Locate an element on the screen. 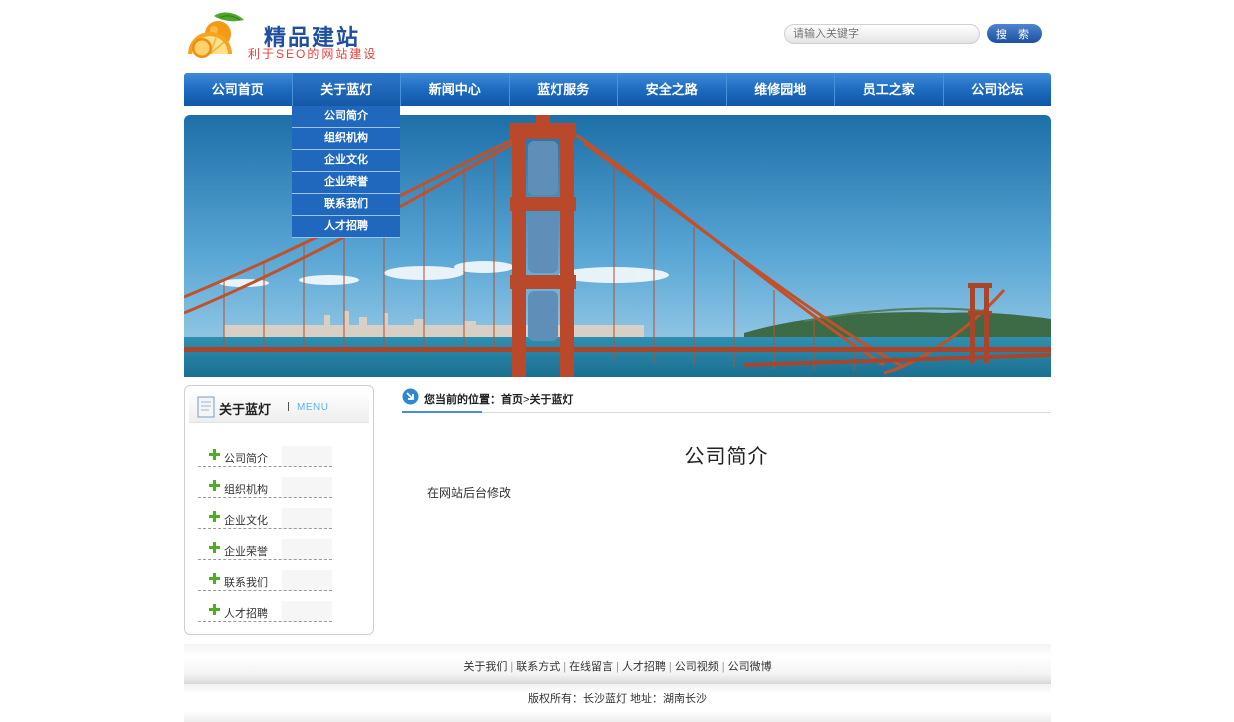 The height and width of the screenshot is (722, 1234). copyright-text: 版权所有：长沙蓝灯 地址：湖南长沙 is located at coordinates (617, 699).